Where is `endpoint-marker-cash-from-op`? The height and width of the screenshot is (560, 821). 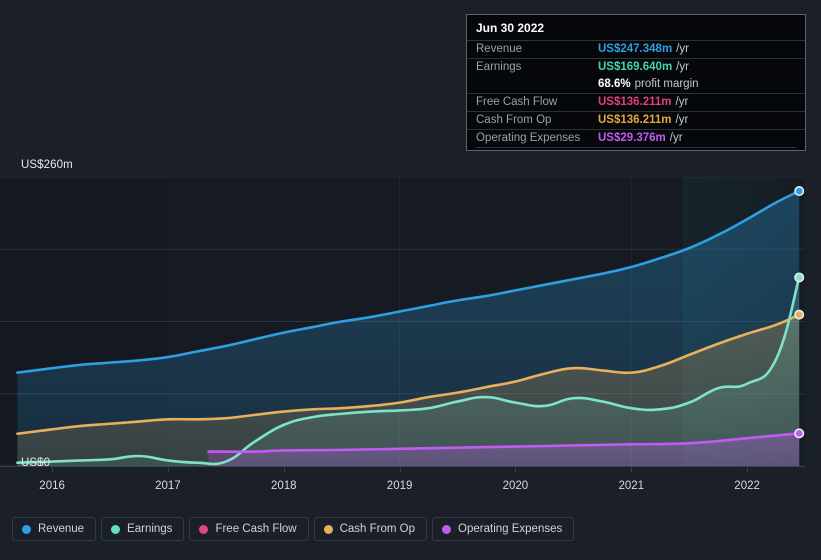
endpoint-marker-cash-from-op is located at coordinates (799, 314).